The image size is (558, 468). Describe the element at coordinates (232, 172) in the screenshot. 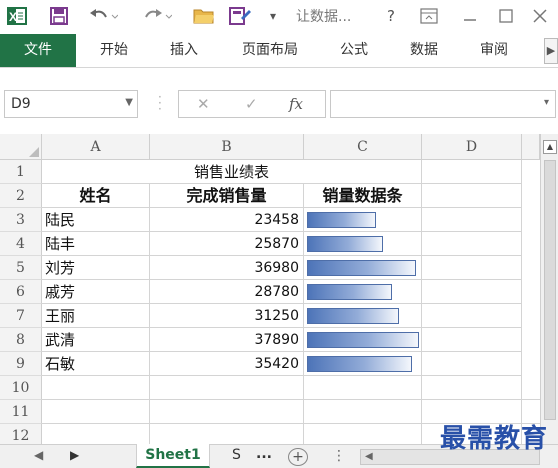

I see `table-title: 销售业绩表` at that location.